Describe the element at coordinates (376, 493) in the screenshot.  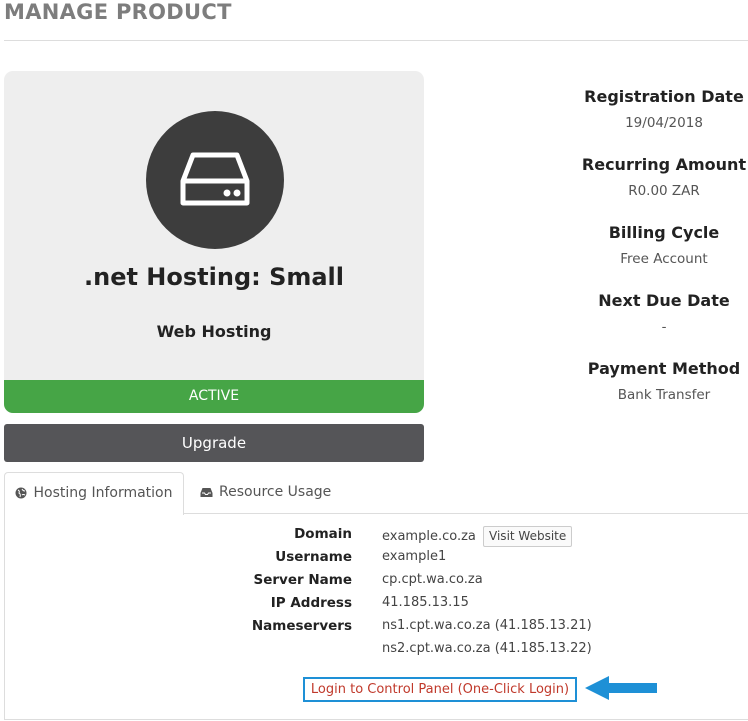
I see `product-tabs: Hosting Information Resource Usage` at that location.